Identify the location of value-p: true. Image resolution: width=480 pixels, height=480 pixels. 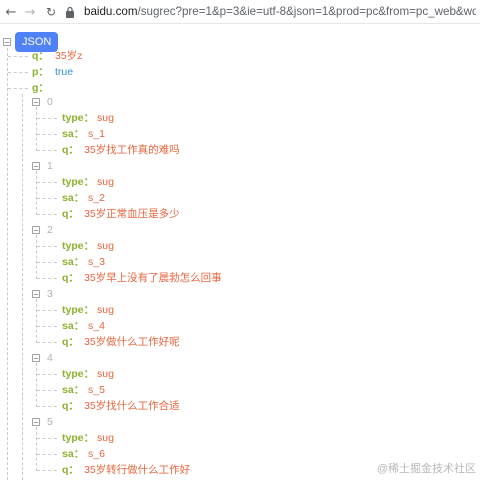
(64, 72).